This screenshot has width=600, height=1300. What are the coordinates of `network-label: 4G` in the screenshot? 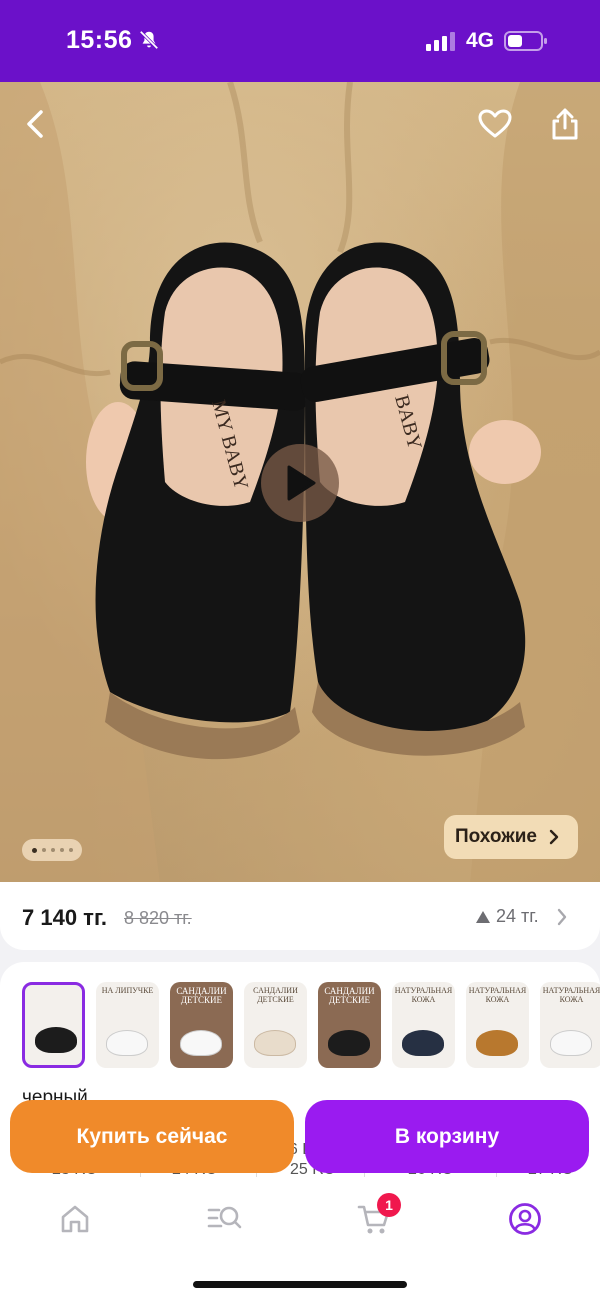 It's located at (480, 40).